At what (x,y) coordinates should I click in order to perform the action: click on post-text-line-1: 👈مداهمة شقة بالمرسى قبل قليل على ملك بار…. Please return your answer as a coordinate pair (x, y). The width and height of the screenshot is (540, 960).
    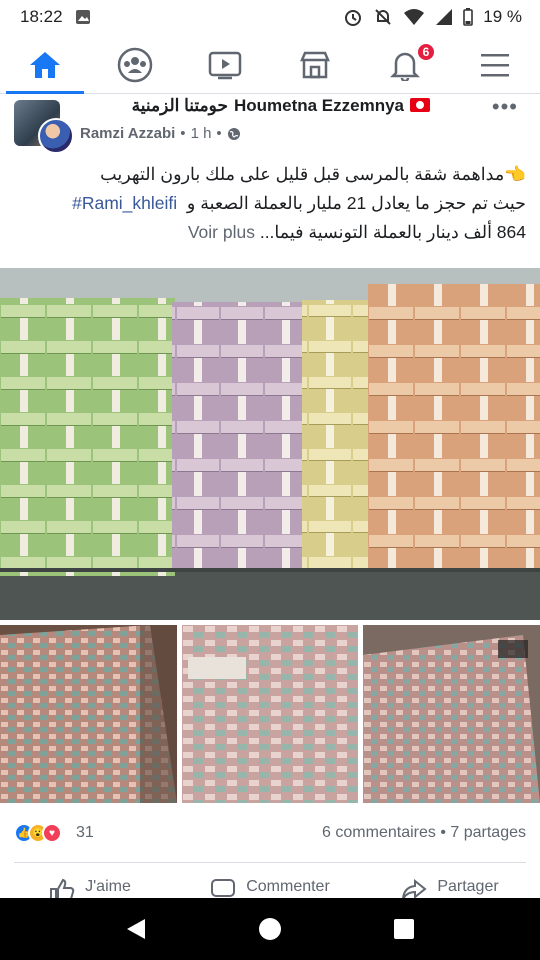
    Looking at the image, I should click on (313, 174).